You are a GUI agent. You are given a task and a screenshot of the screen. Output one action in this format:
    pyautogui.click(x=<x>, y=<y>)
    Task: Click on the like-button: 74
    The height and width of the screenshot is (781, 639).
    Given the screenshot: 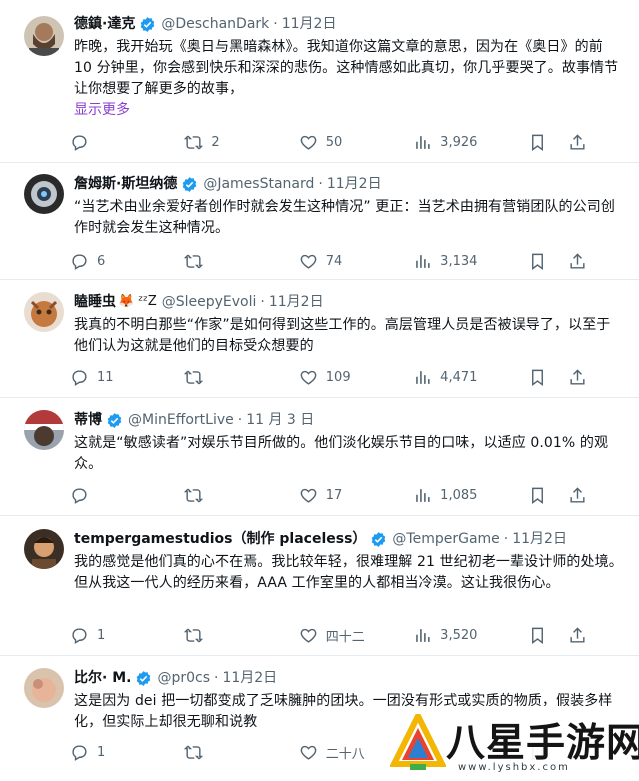 What is the action you would take?
    pyautogui.click(x=347, y=261)
    